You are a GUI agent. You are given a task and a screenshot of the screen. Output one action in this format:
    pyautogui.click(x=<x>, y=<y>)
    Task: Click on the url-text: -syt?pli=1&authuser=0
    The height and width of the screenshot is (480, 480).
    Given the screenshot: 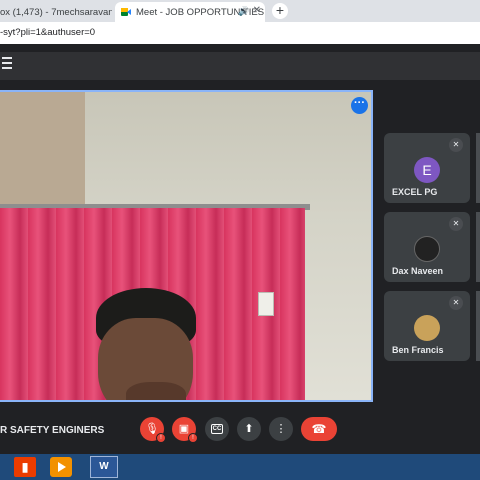 What is the action you would take?
    pyautogui.click(x=48, y=32)
    